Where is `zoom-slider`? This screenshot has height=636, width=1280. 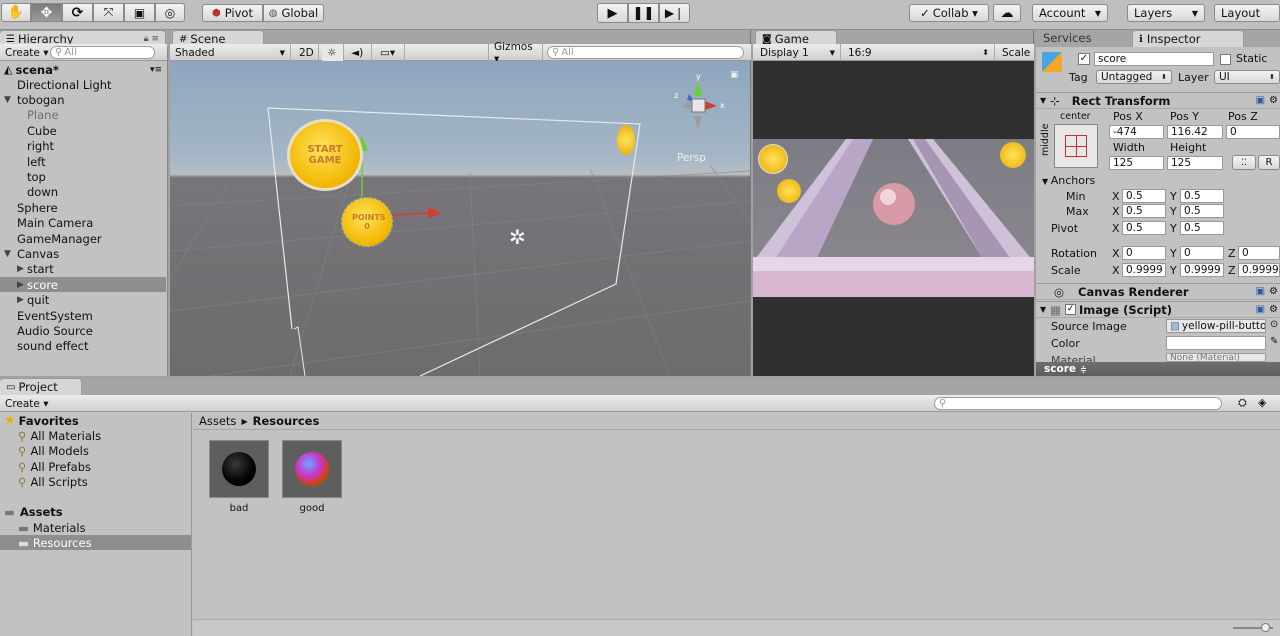 zoom-slider is located at coordinates (1253, 627).